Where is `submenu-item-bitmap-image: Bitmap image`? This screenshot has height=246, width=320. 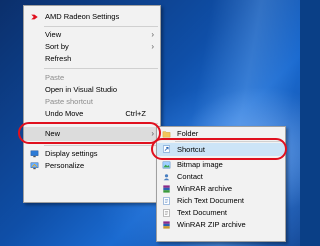
submenu-item-bitmap-image: Bitmap image is located at coordinates (221, 165).